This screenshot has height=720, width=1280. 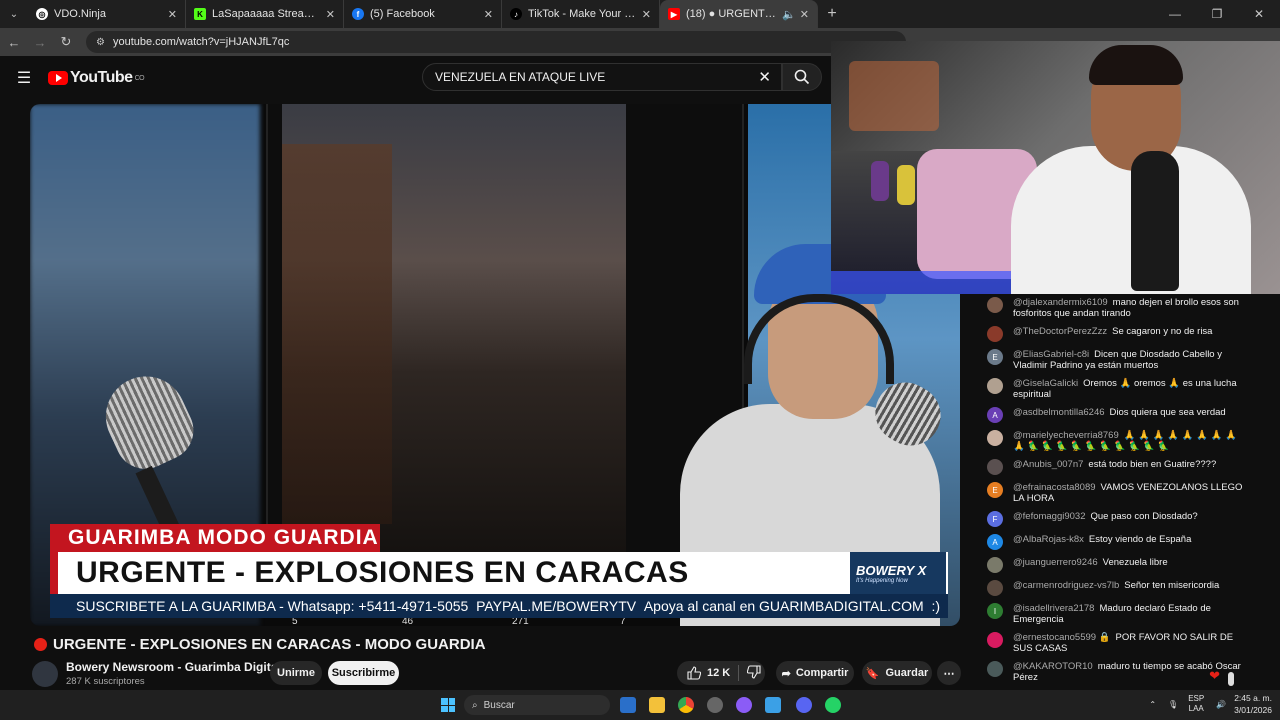 What do you see at coordinates (1214, 676) in the screenshot?
I see `heart-reaction-icon: ❤` at bounding box center [1214, 676].